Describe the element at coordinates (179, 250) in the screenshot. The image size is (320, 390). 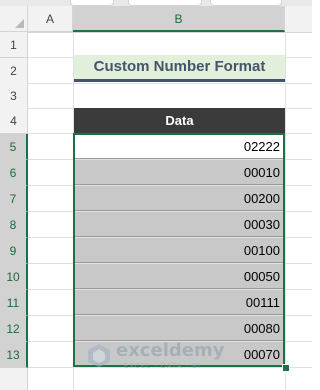
I see `data-cell-b9: 00100` at that location.